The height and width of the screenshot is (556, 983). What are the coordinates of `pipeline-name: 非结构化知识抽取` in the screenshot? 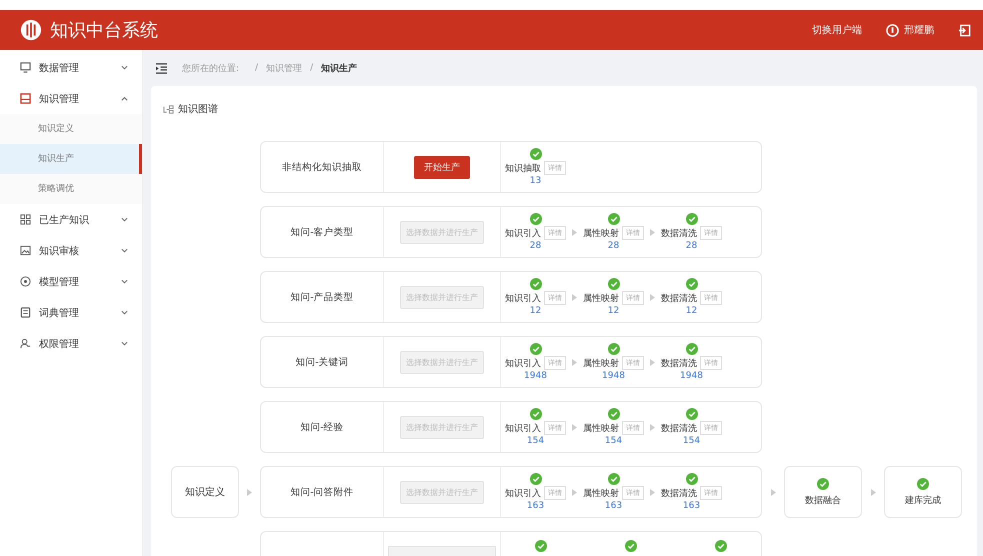 It's located at (322, 167).